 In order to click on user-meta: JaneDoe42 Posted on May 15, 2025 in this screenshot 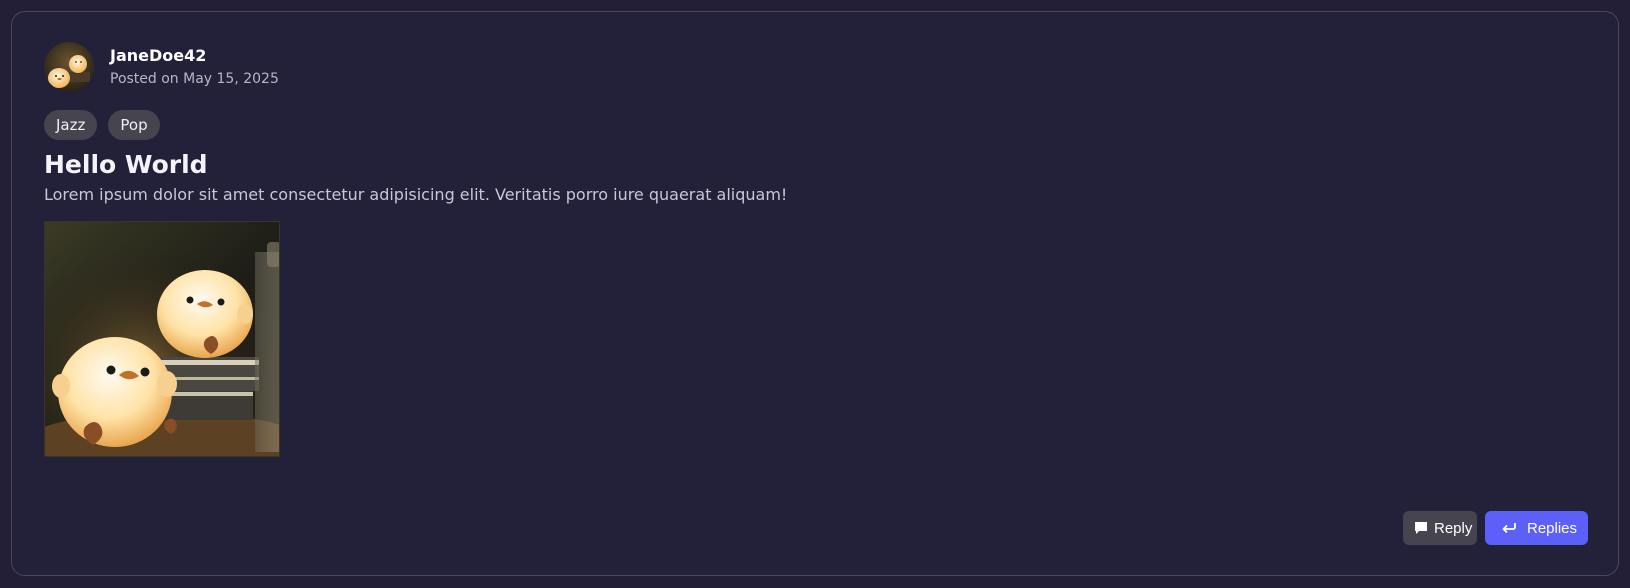, I will do `click(194, 67)`.